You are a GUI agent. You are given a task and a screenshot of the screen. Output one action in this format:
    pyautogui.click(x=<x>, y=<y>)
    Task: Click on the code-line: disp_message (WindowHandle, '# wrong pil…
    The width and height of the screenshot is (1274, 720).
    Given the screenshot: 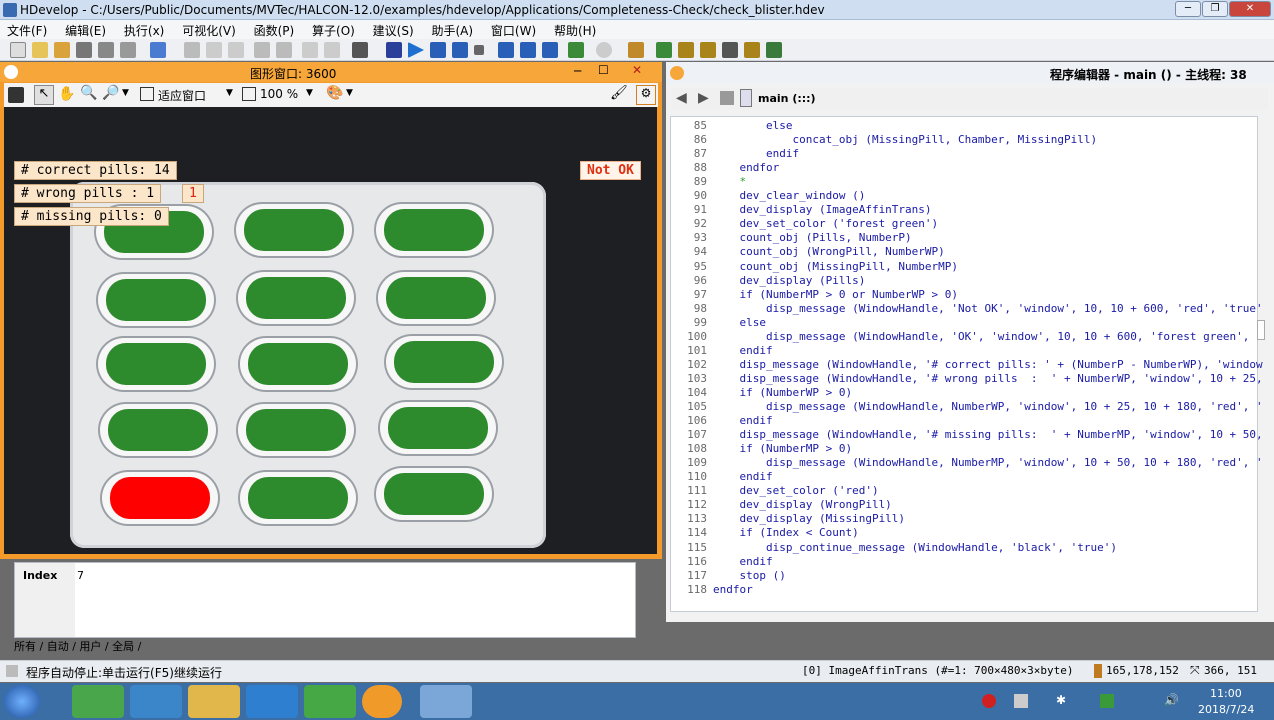 What is the action you would take?
    pyautogui.click(x=987, y=378)
    